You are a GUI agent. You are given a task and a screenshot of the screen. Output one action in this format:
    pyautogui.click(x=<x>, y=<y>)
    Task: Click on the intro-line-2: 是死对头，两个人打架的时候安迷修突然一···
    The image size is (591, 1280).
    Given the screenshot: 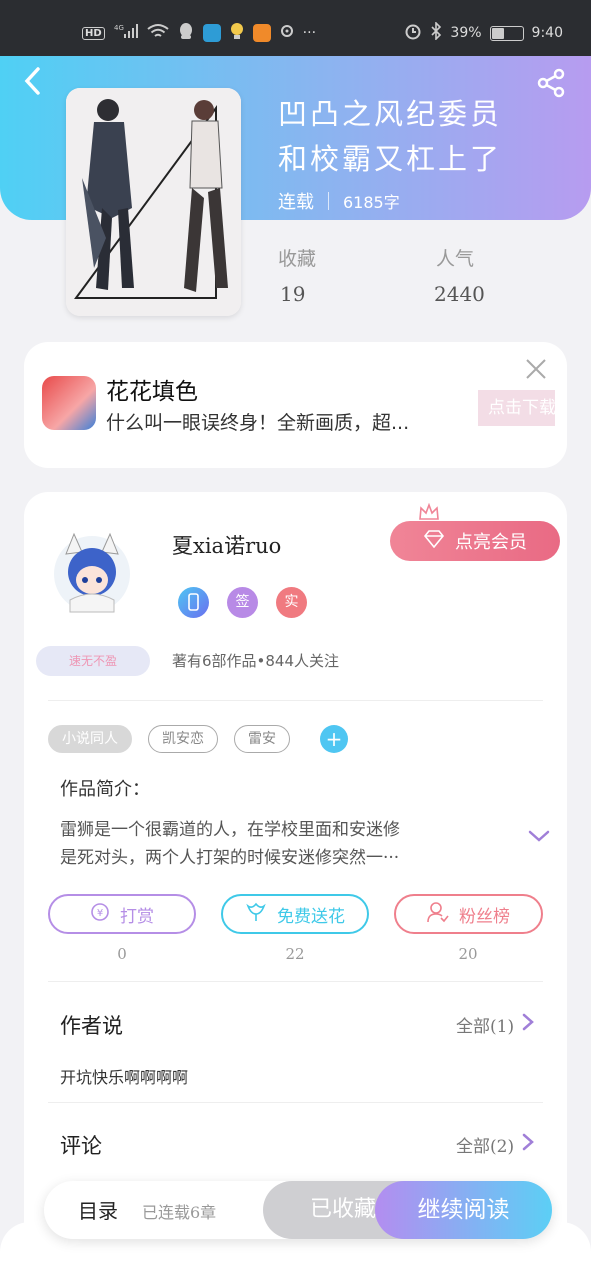 What is the action you would take?
    pyautogui.click(x=230, y=858)
    